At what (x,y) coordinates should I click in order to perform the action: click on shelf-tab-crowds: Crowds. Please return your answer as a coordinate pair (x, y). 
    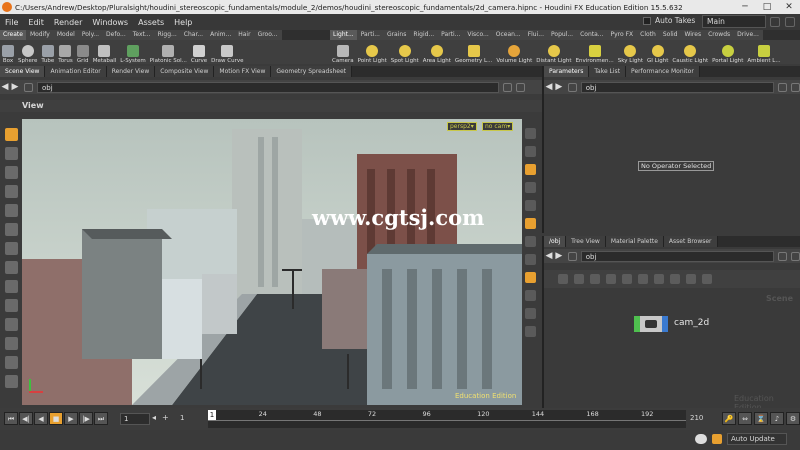
    Looking at the image, I should click on (720, 35).